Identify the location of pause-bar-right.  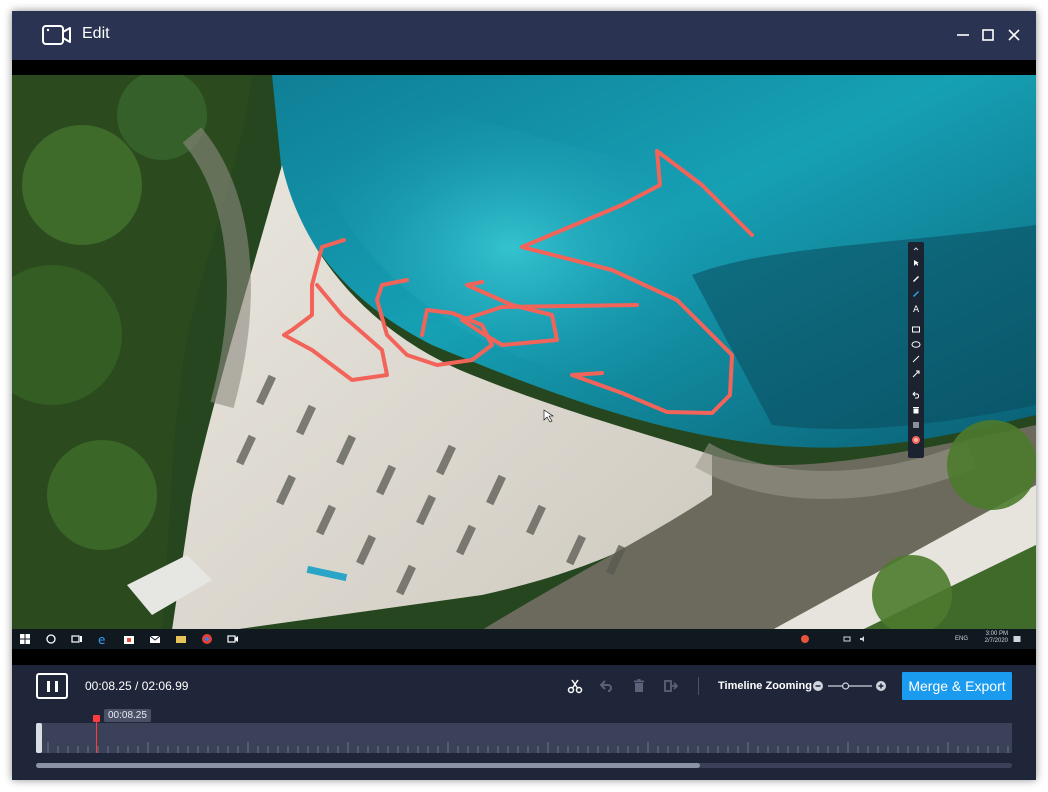
(56, 686).